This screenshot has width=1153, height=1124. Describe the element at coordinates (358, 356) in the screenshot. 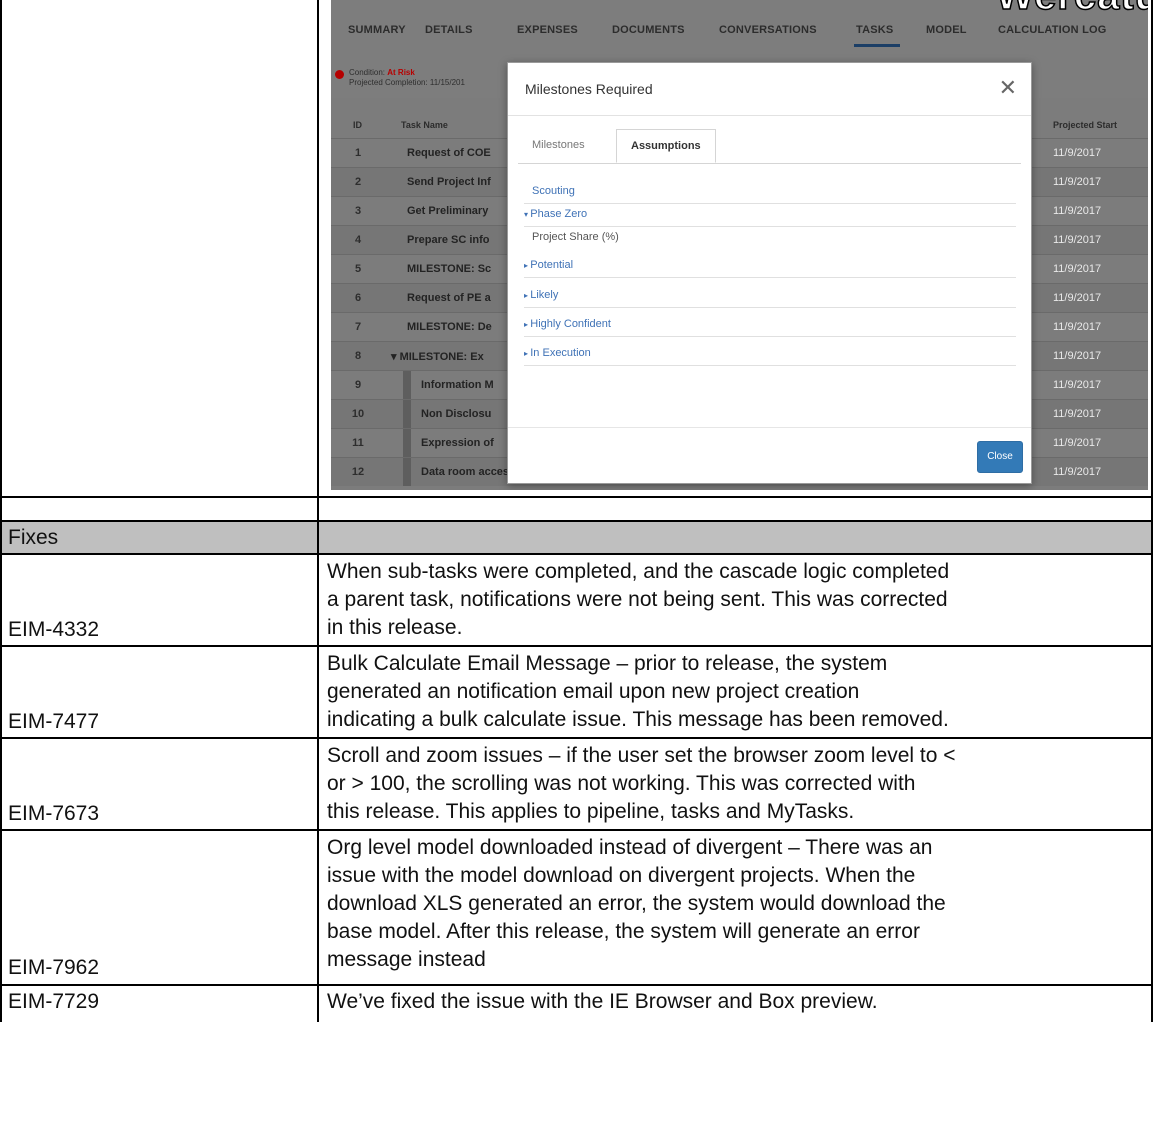

I see `task-id: 8` at that location.